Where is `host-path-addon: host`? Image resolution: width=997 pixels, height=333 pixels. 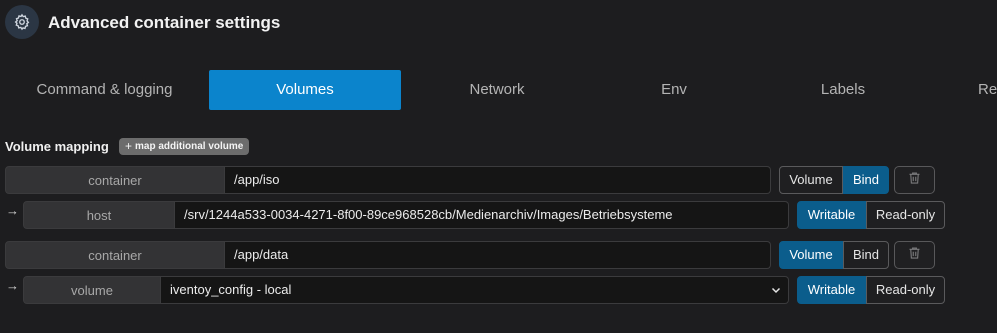
host-path-addon: host is located at coordinates (99, 215).